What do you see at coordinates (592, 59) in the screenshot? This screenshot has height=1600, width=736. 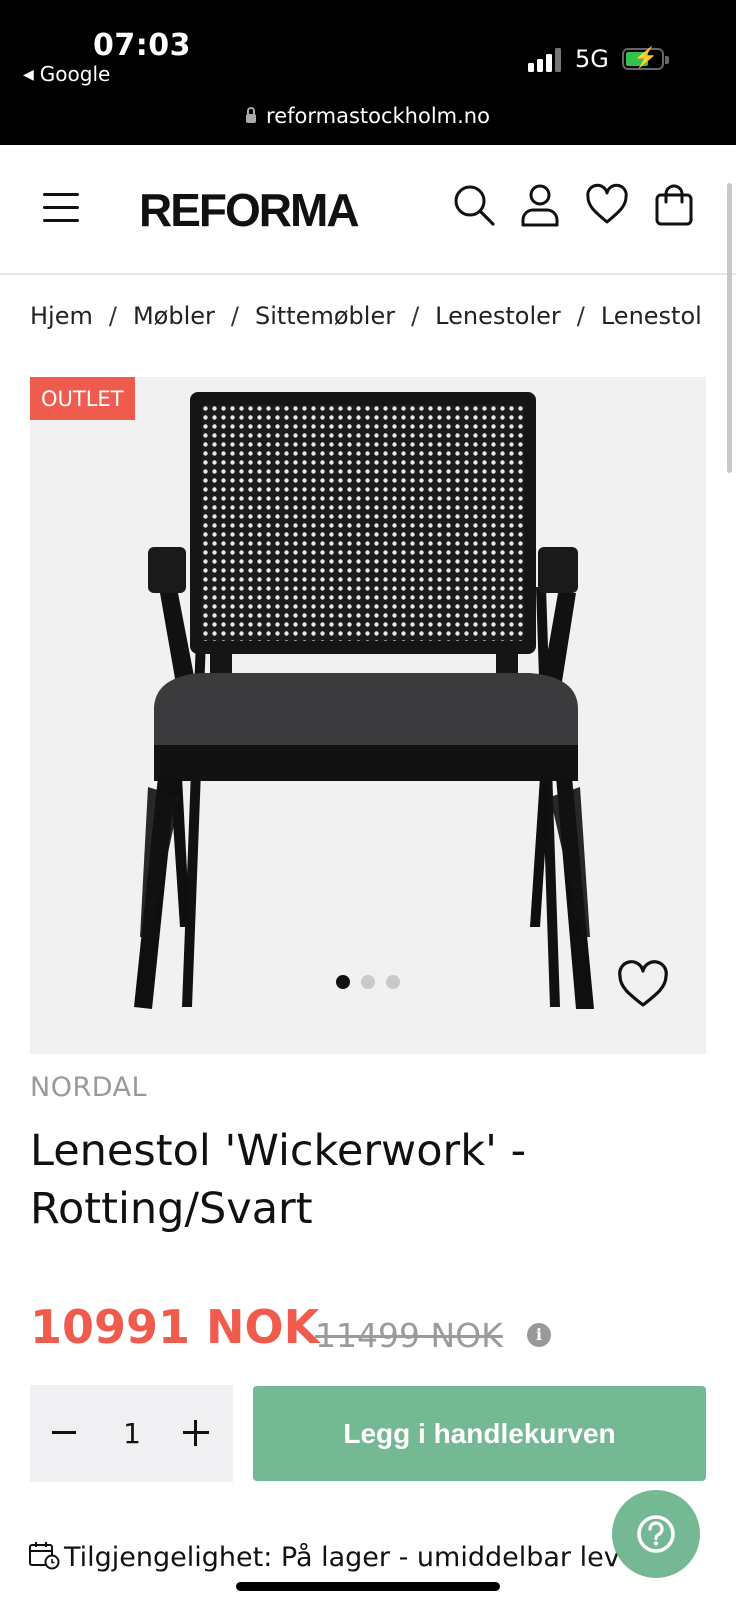 I see `network-label: 5G` at bounding box center [592, 59].